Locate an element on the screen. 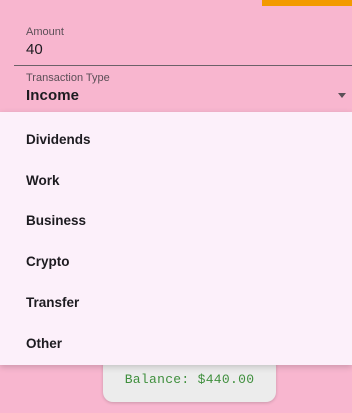 Image resolution: width=352 pixels, height=413 pixels. amount-underline is located at coordinates (183, 65).